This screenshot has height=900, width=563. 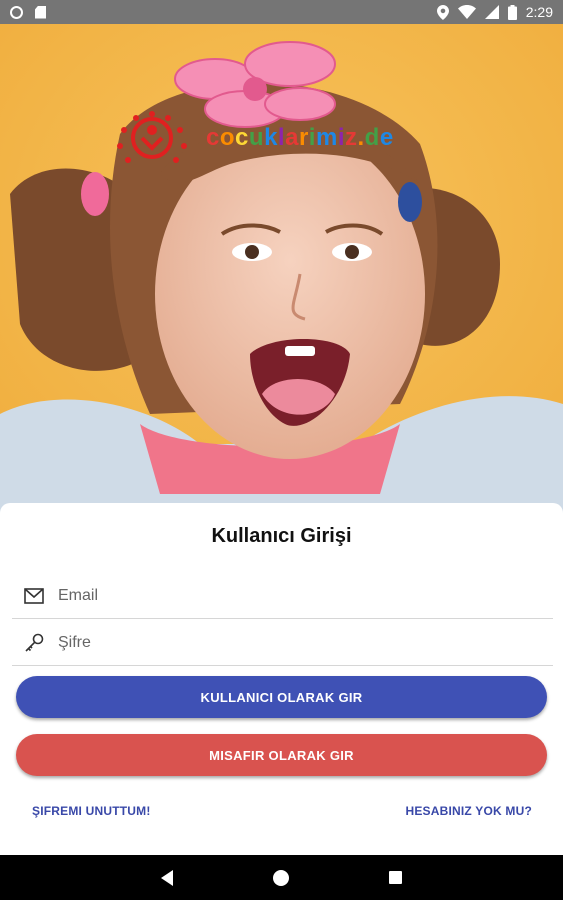 I want to click on notification-circle-icon, so click(x=16, y=12).